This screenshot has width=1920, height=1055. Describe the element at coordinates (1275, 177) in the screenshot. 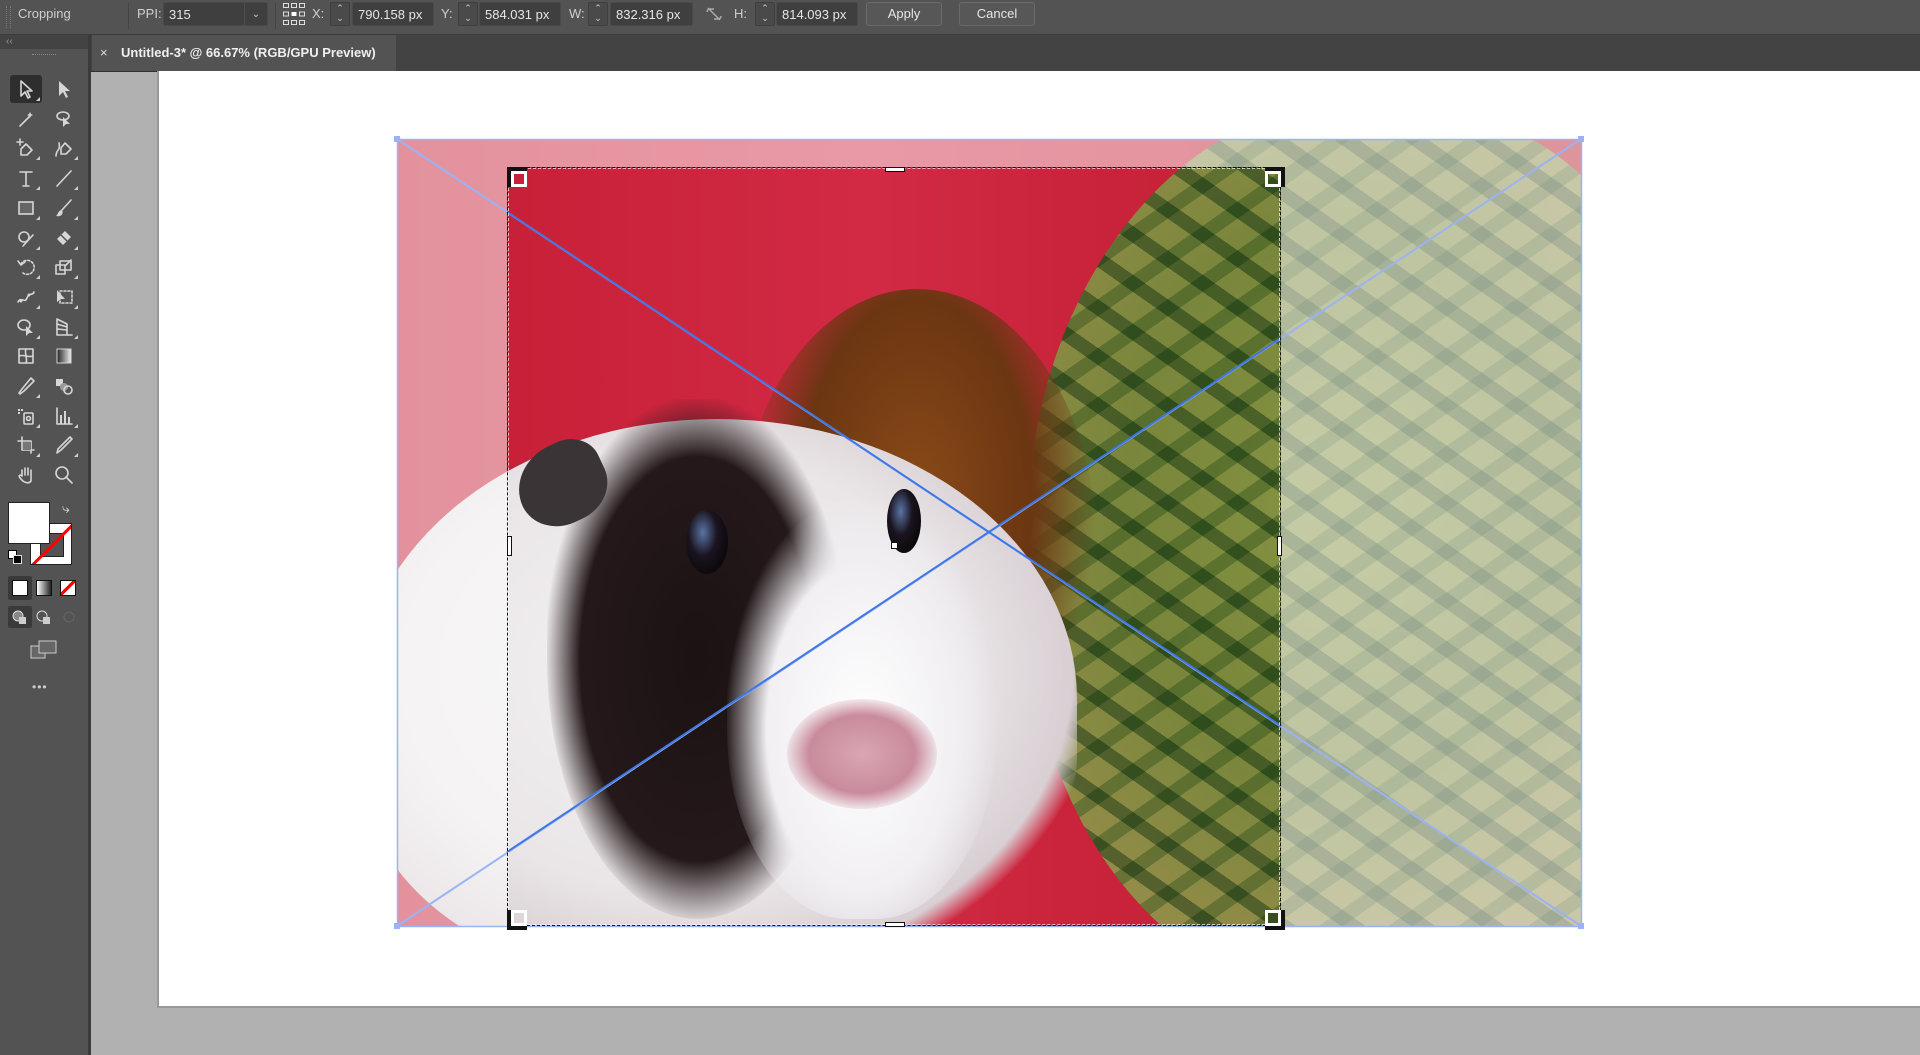

I see `crop-handle-top-right` at that location.